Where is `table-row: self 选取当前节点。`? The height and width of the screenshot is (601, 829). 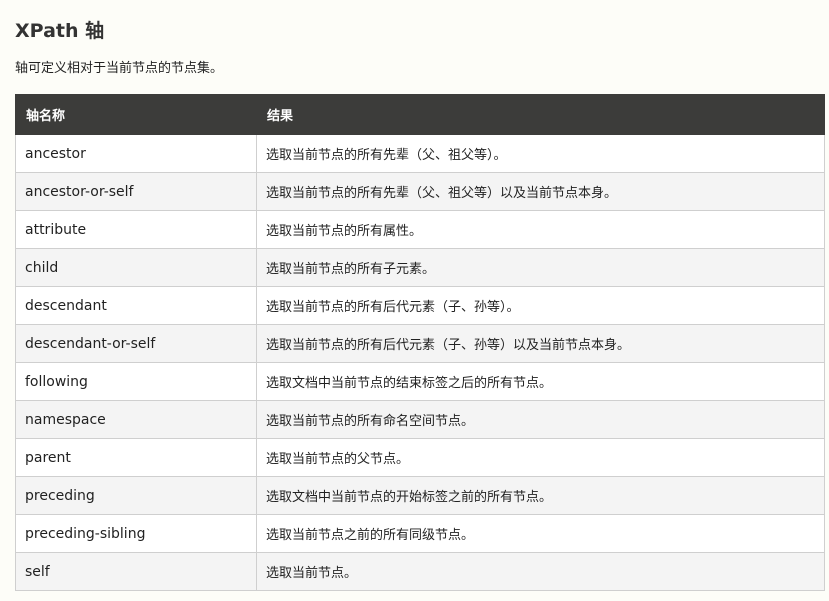
table-row: self 选取当前节点。 is located at coordinates (420, 571).